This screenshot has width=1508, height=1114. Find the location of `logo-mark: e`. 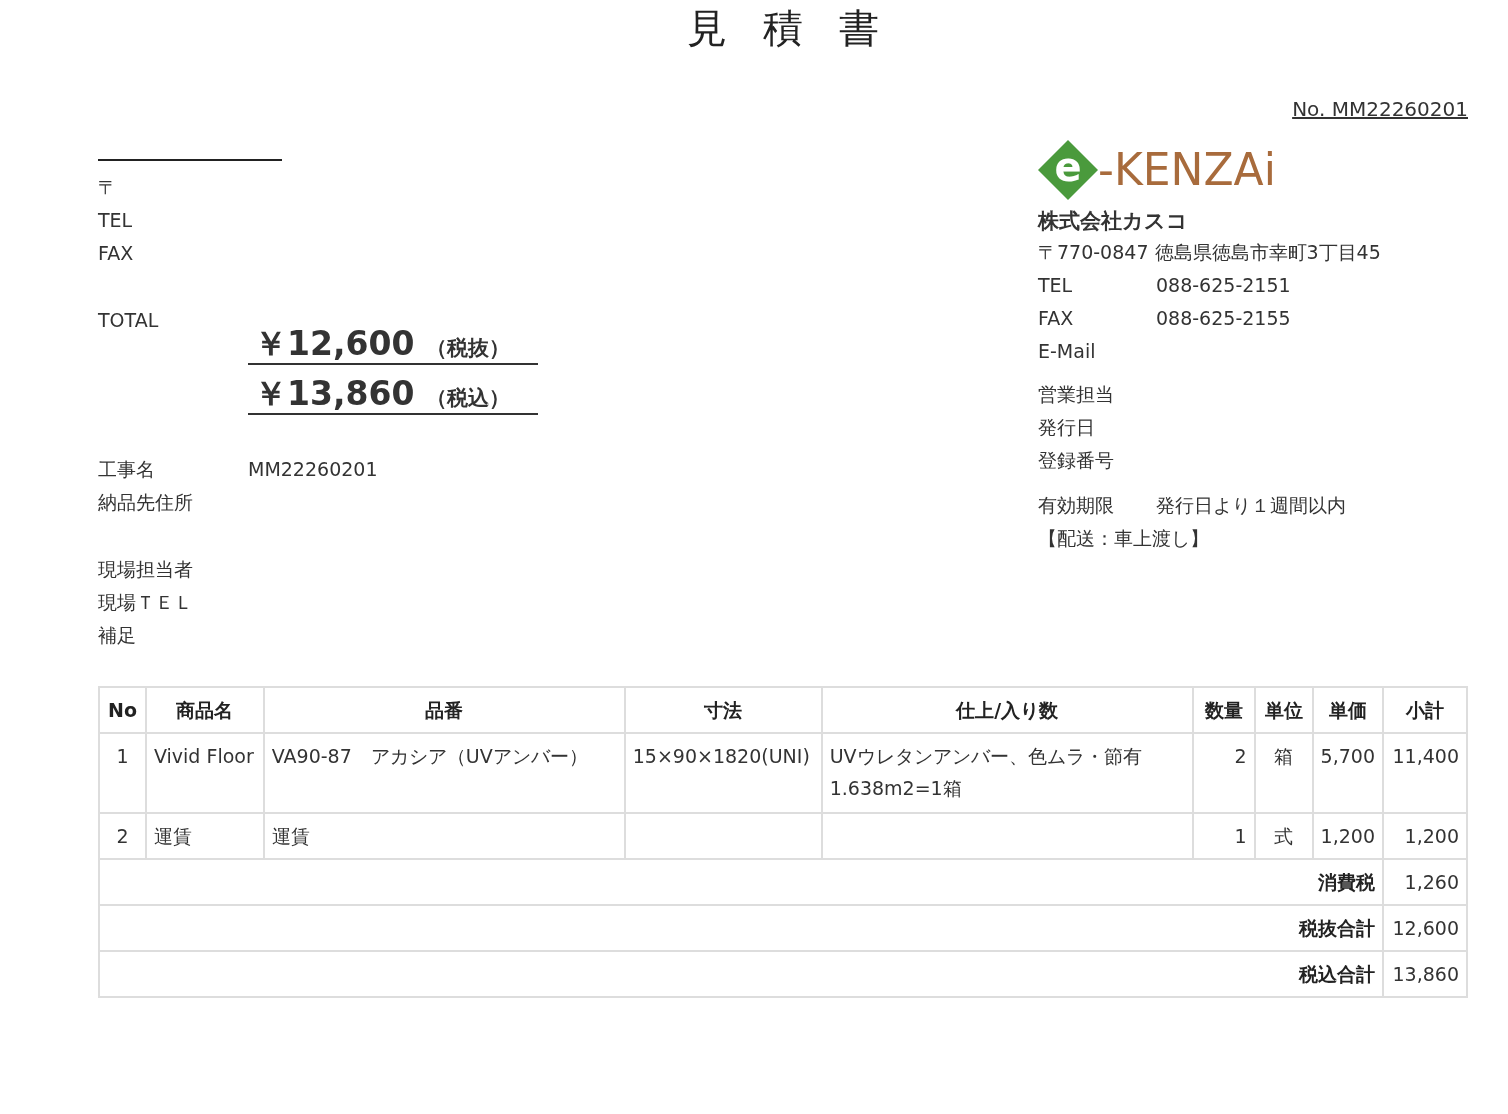

logo-mark: e is located at coordinates (1068, 170).